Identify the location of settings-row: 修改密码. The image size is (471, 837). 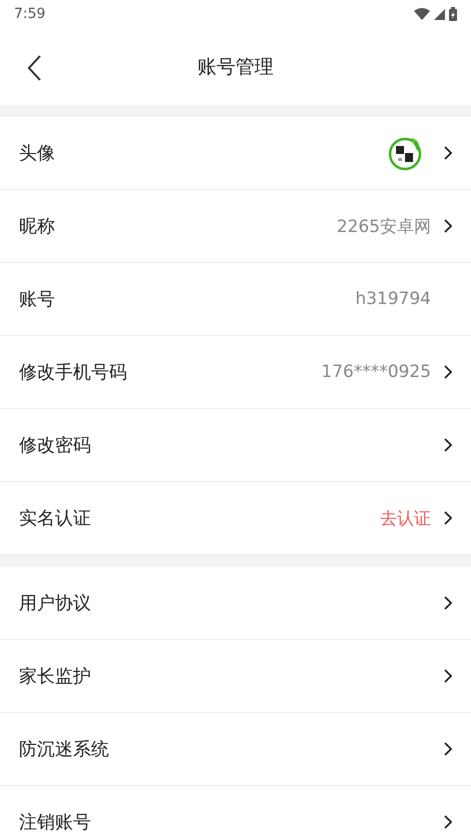
(235, 445).